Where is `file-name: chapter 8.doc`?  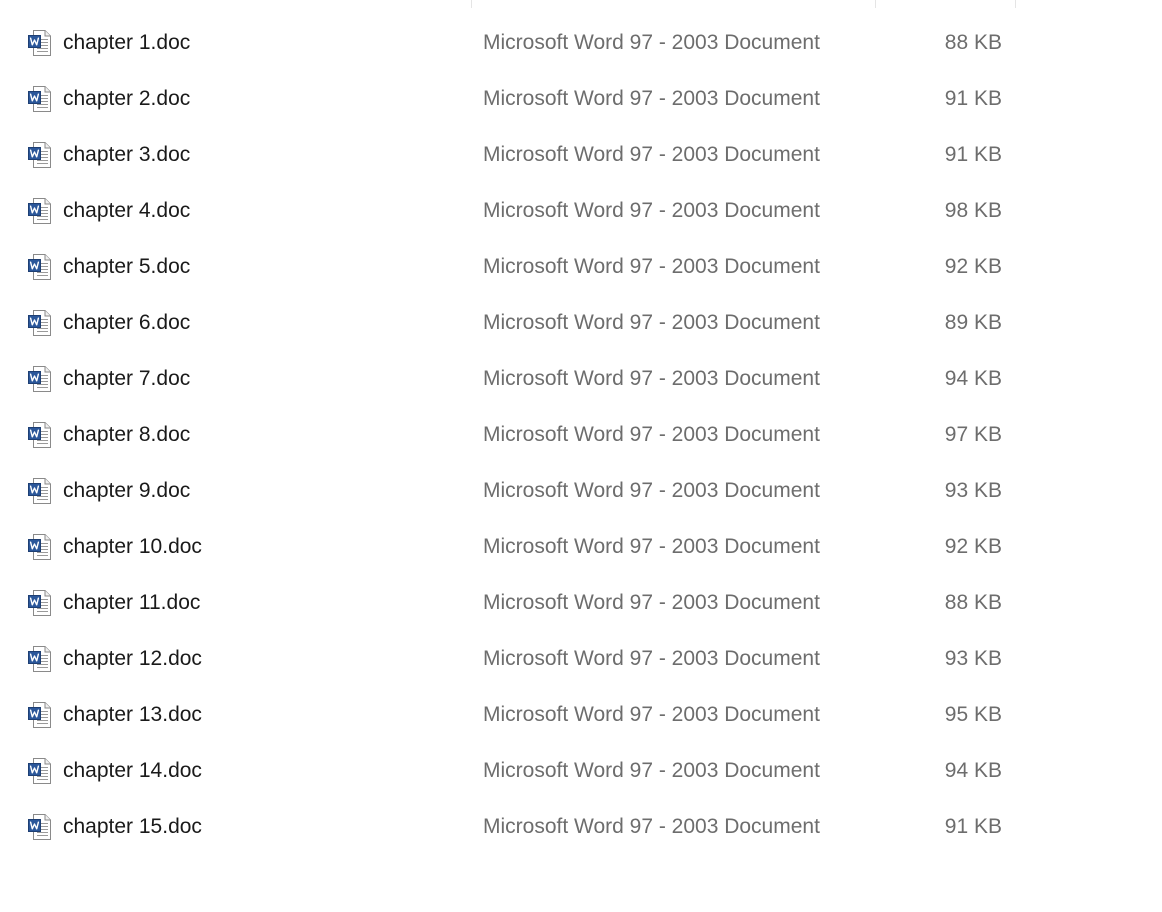
file-name: chapter 8.doc is located at coordinates (127, 434).